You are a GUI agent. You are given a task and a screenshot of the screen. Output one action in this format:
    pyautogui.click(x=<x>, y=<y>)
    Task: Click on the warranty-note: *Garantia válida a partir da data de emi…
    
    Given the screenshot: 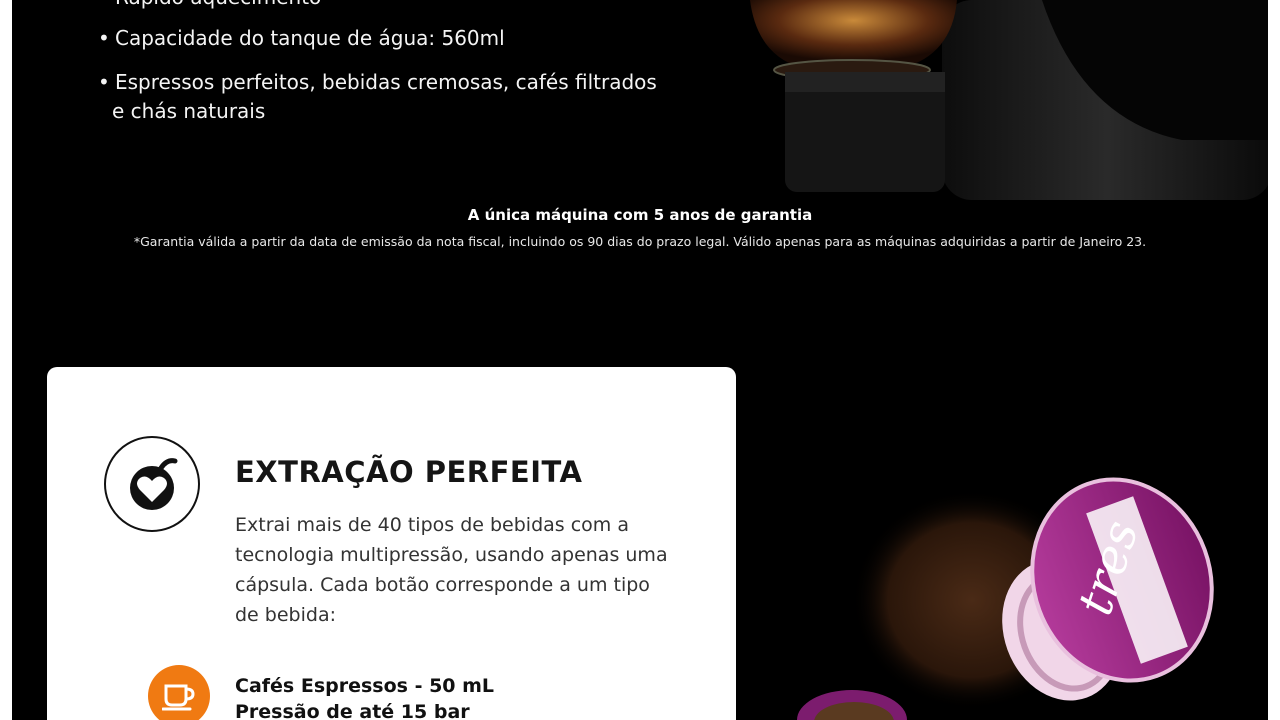 What is the action you would take?
    pyautogui.click(x=640, y=241)
    